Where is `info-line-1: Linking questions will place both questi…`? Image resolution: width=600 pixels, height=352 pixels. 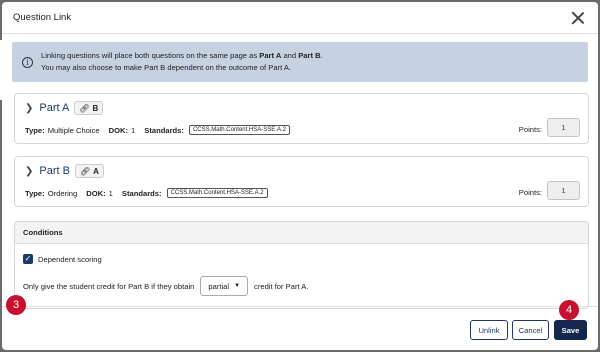
info-line-1: Linking questions will place both questi… is located at coordinates (182, 56).